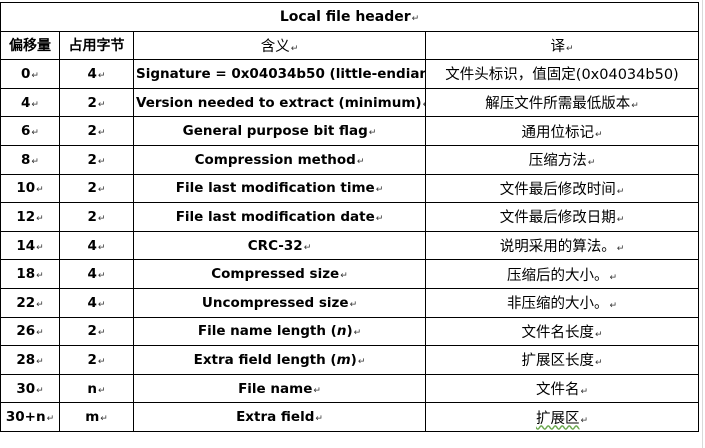 This screenshot has width=705, height=448. I want to click on meaning-cell: General purpose bit flag↵, so click(279, 131).